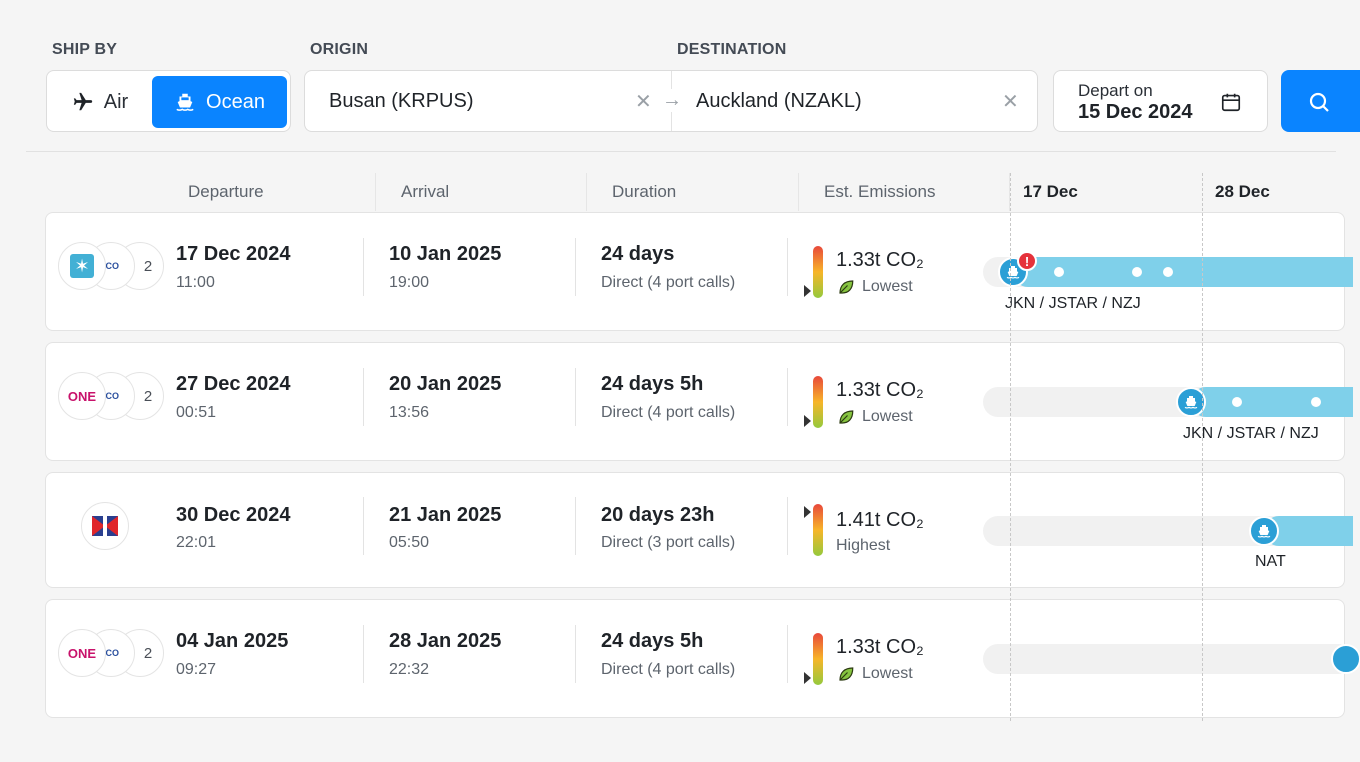  Describe the element at coordinates (425, 192) in the screenshot. I see `col-arrival: Arrival` at that location.